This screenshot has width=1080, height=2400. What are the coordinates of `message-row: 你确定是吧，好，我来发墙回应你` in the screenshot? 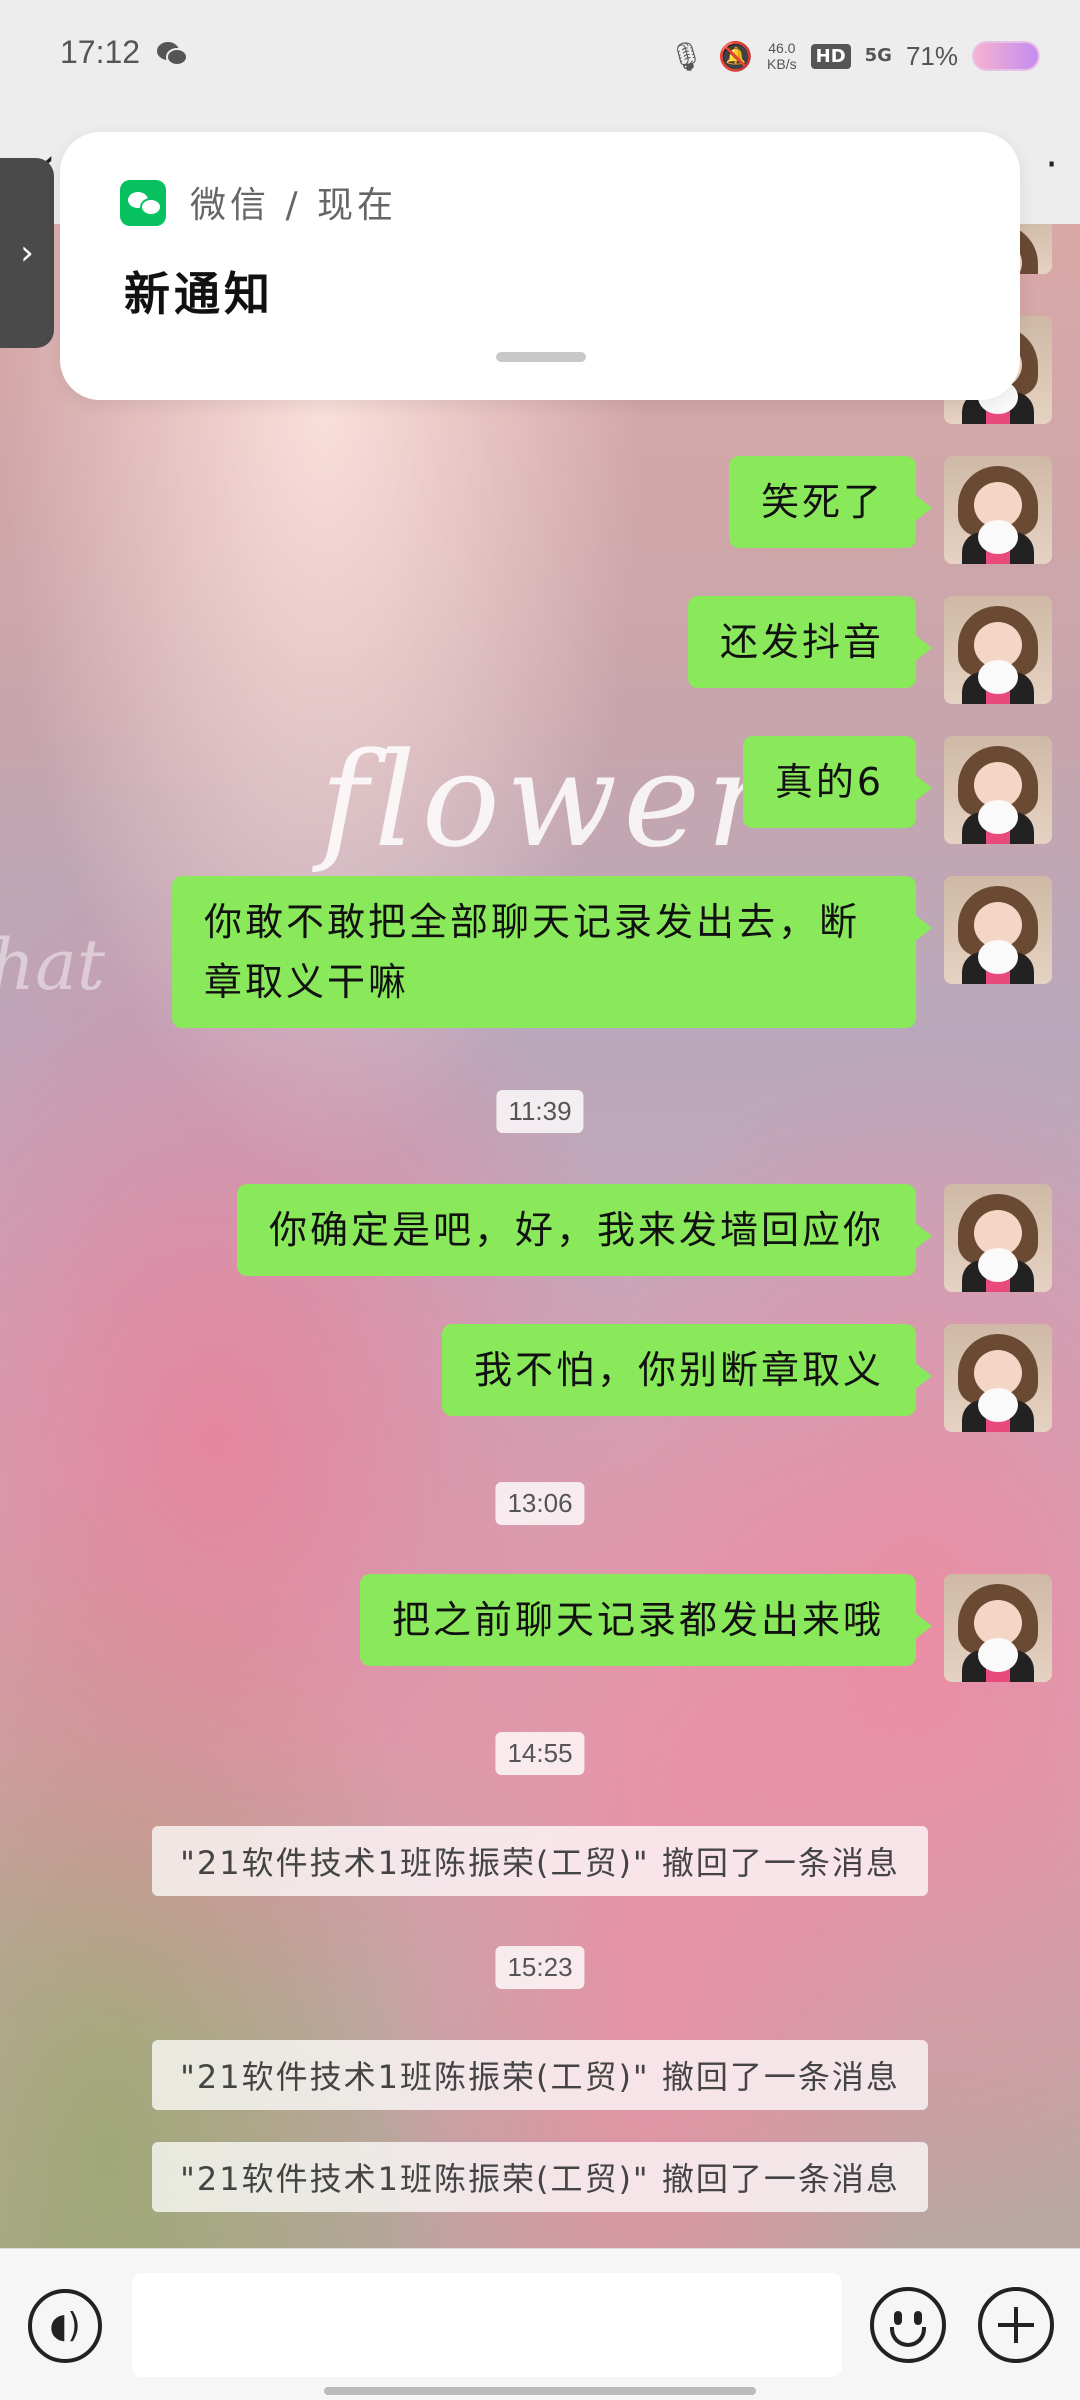 It's located at (644, 1238).